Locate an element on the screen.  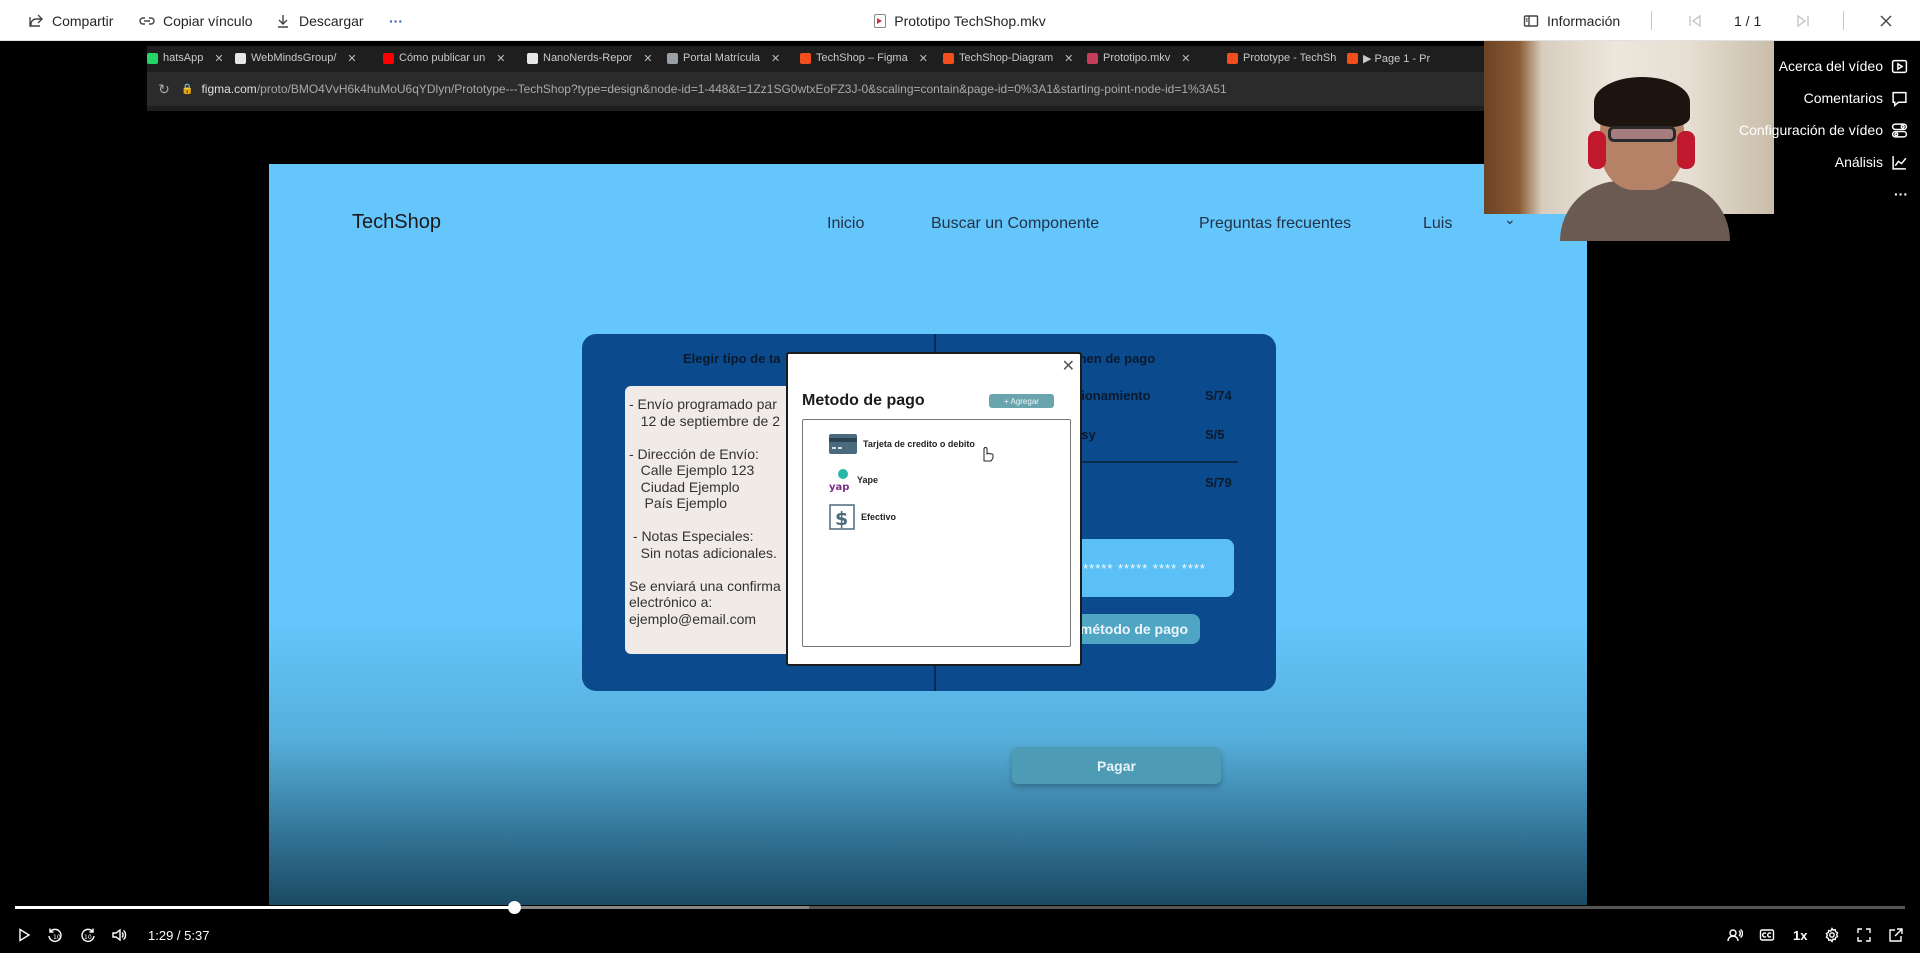
browser-tab: Portal Matrícula ✕ is located at coordinates (729, 58).